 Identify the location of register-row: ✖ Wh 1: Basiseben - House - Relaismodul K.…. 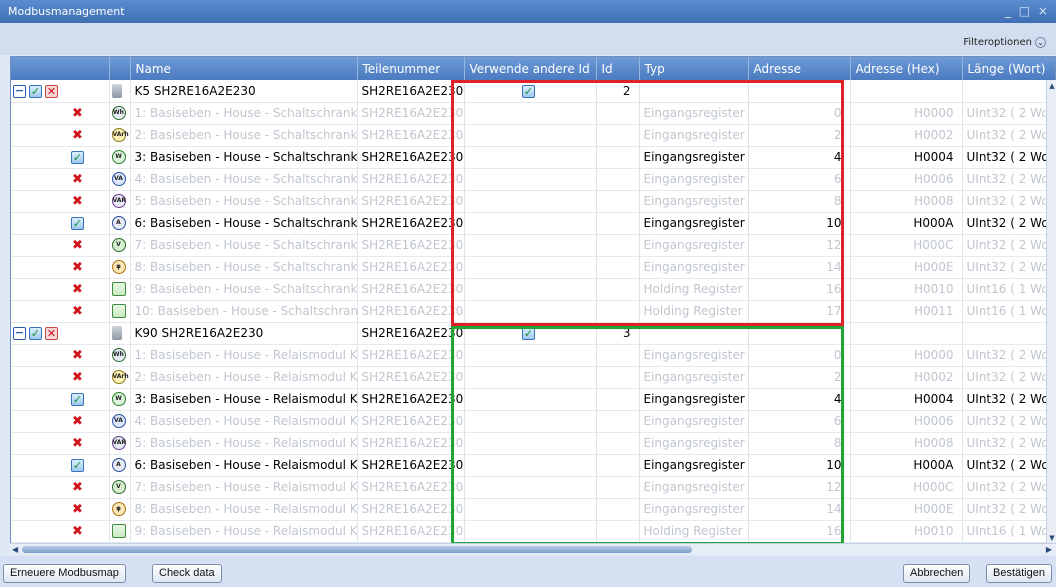
(533, 355).